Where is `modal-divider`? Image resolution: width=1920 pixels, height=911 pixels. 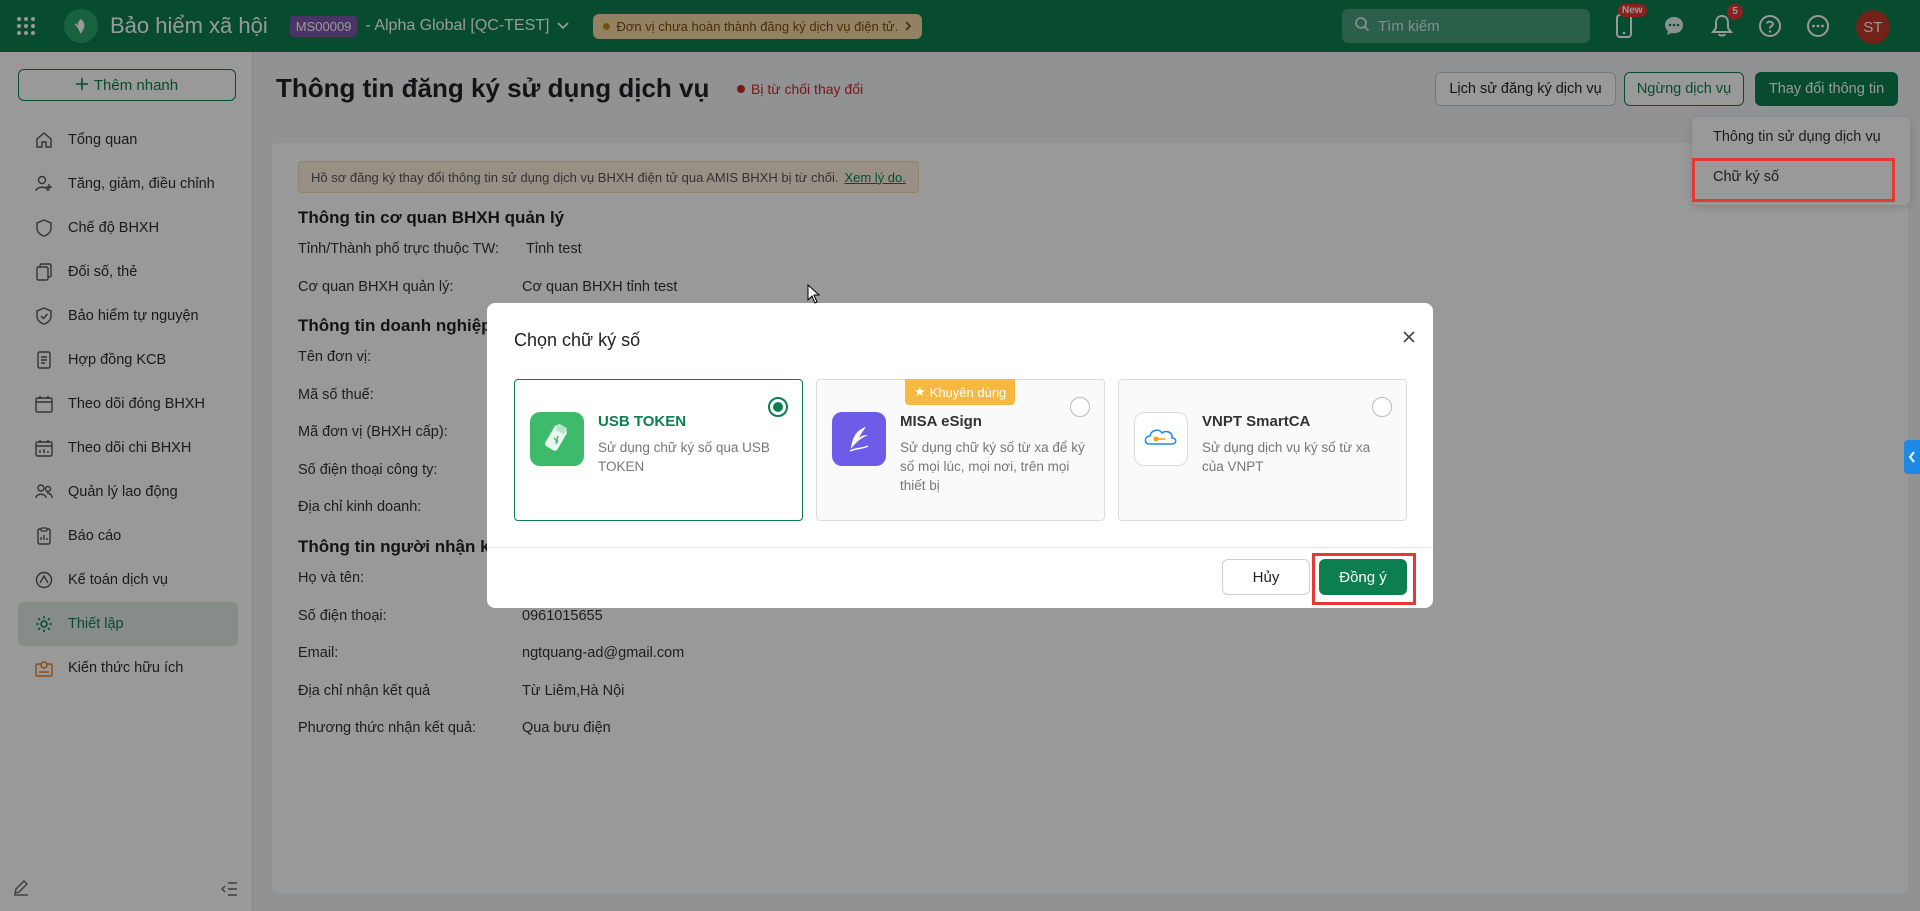 modal-divider is located at coordinates (960, 547).